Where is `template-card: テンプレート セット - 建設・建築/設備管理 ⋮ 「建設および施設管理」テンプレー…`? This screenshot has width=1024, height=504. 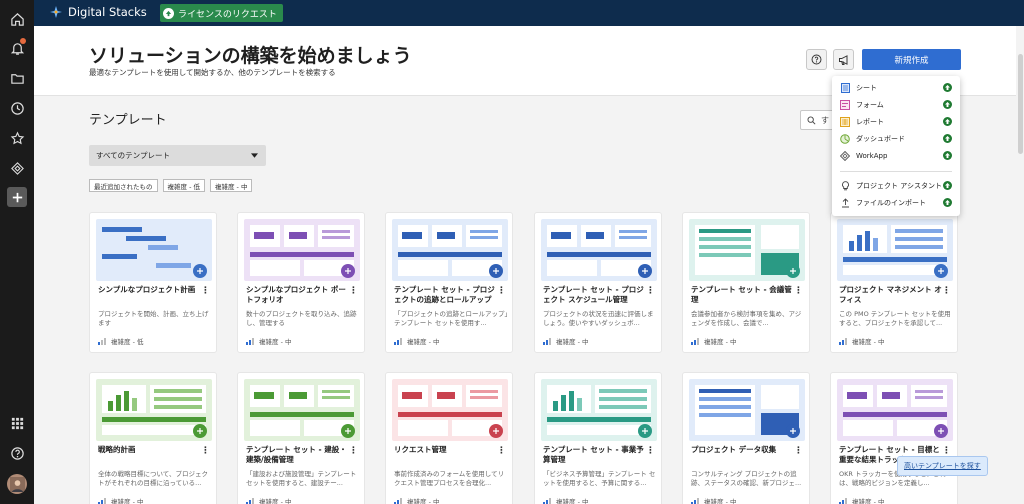
template-card: テンプレート セット - 建設・建築/設備管理 ⋮ 「建設および施設管理」テンプレー… is located at coordinates (301, 438).